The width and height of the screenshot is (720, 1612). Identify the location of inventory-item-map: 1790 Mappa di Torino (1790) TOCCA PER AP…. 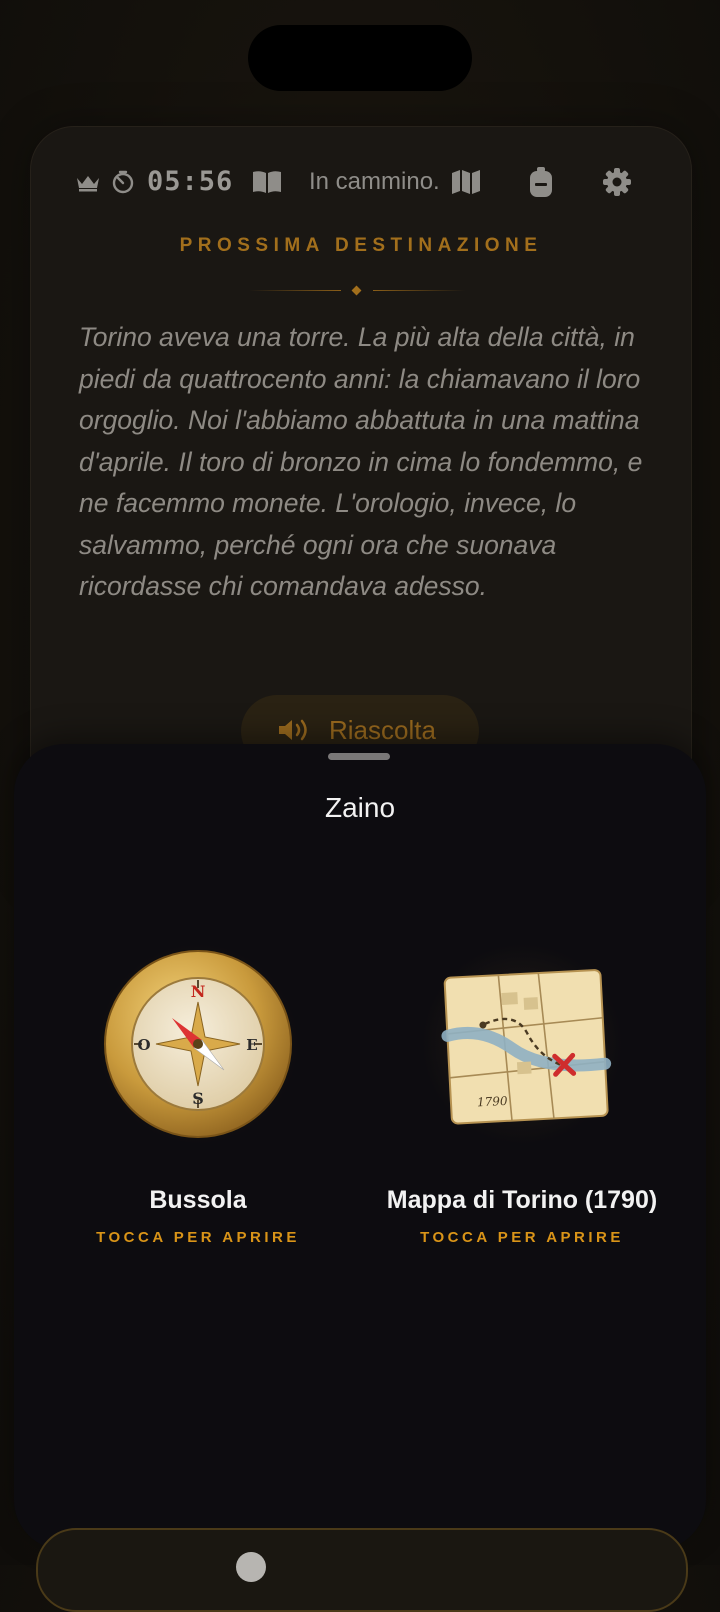
(522, 1099).